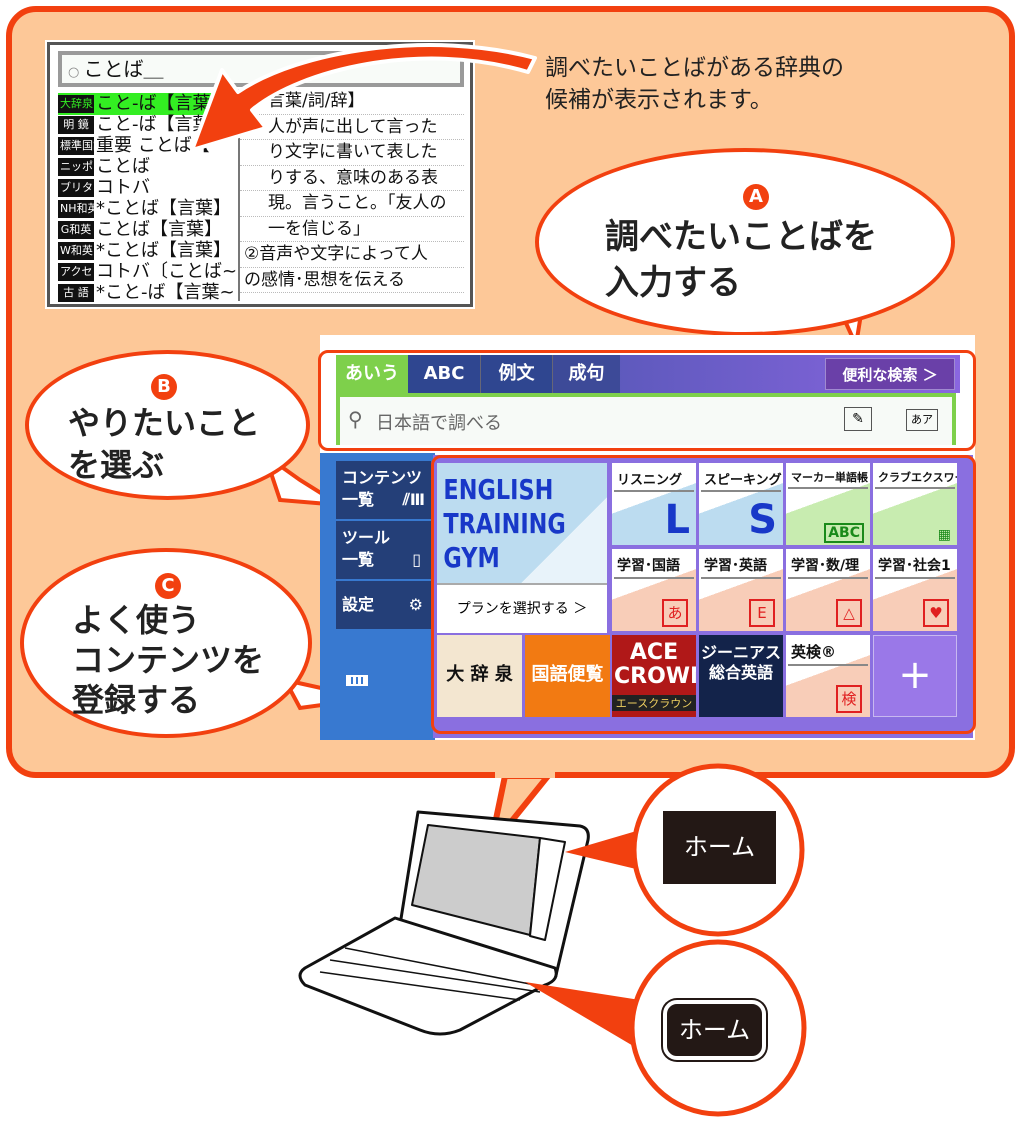  What do you see at coordinates (383, 605) in the screenshot?
I see `sidebar-item-settings: 設定 ⚙` at bounding box center [383, 605].